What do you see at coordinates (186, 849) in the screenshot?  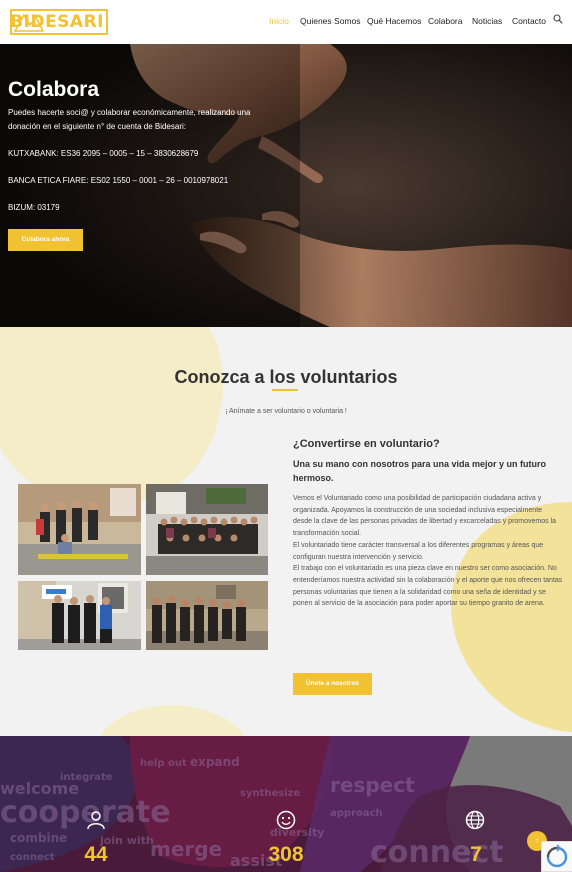 I see `svg-text: merge` at bounding box center [186, 849].